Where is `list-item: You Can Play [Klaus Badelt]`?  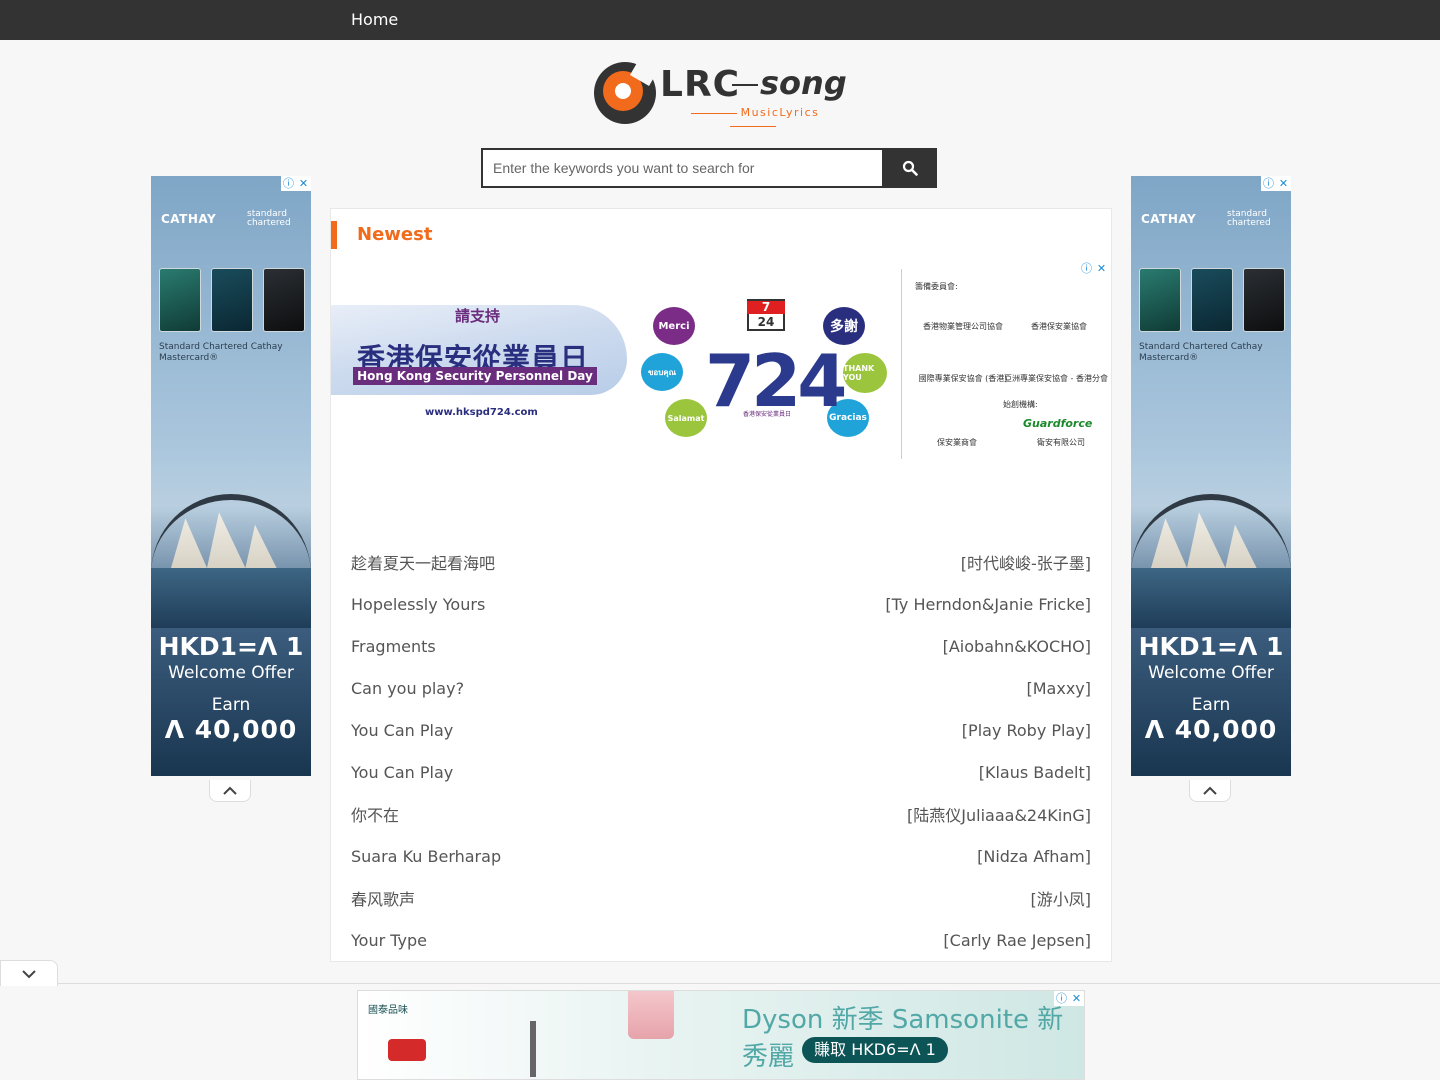
list-item: You Can Play [Klaus Badelt] is located at coordinates (721, 772).